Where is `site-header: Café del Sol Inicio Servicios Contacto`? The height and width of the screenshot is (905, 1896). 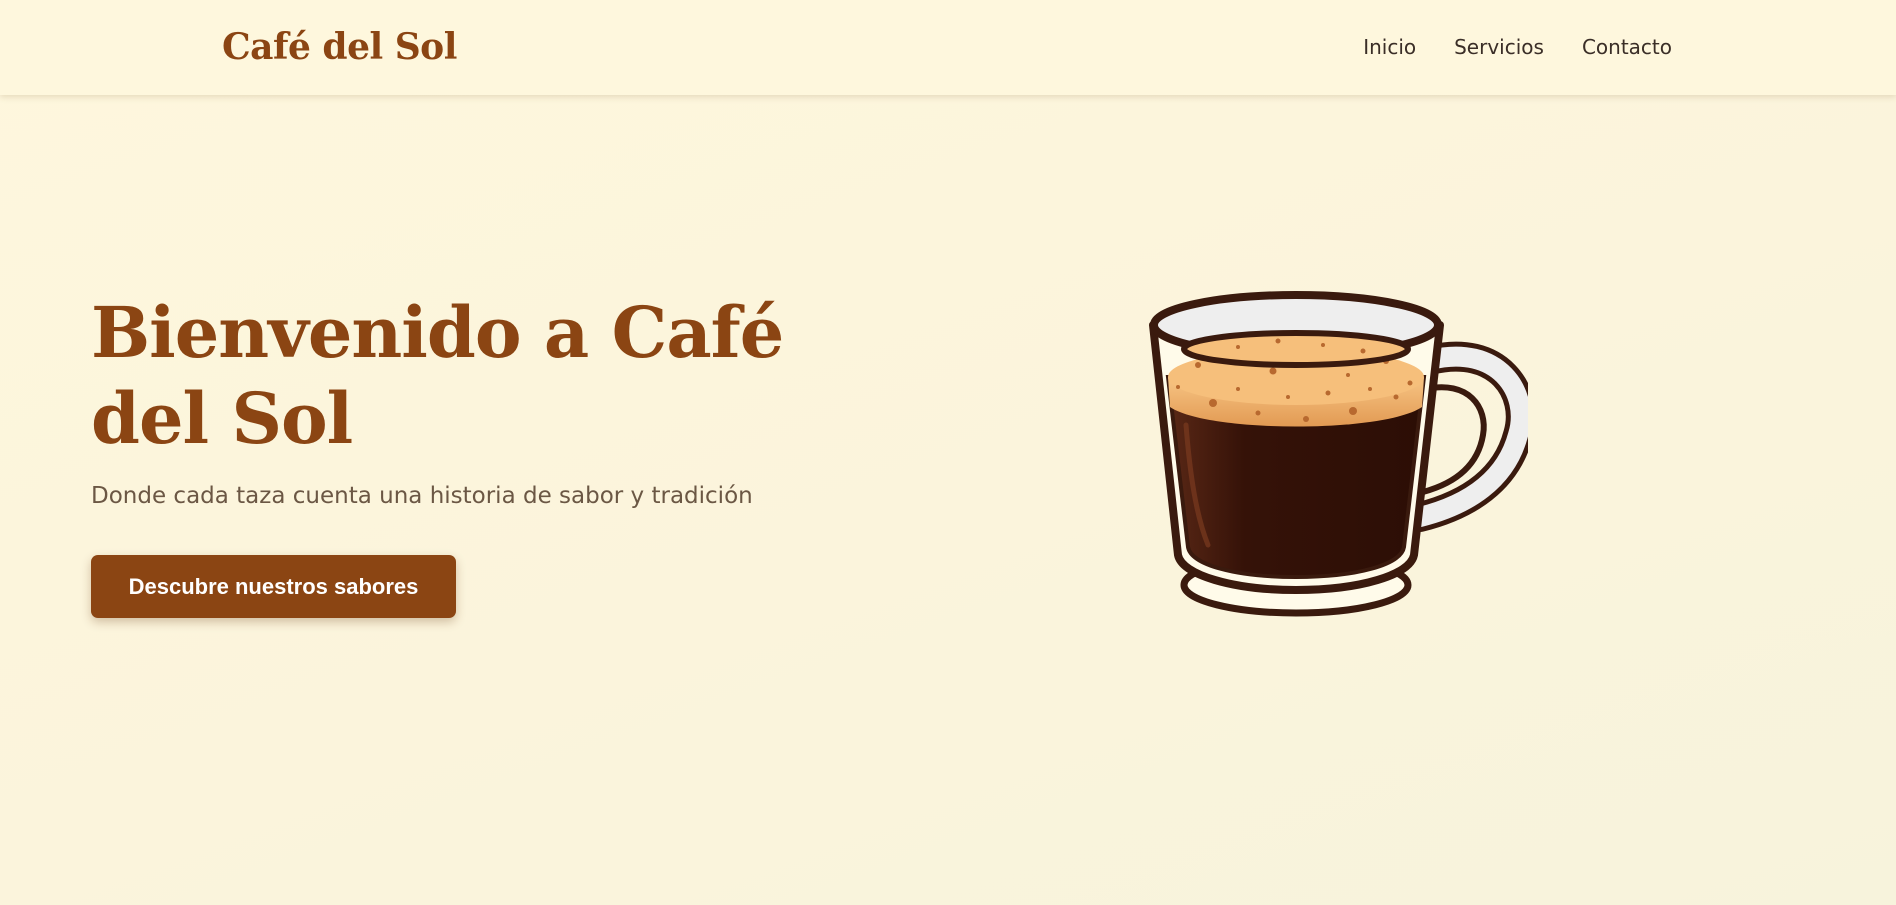
site-header: Café del Sol Inicio Servicios Contacto is located at coordinates (948, 47).